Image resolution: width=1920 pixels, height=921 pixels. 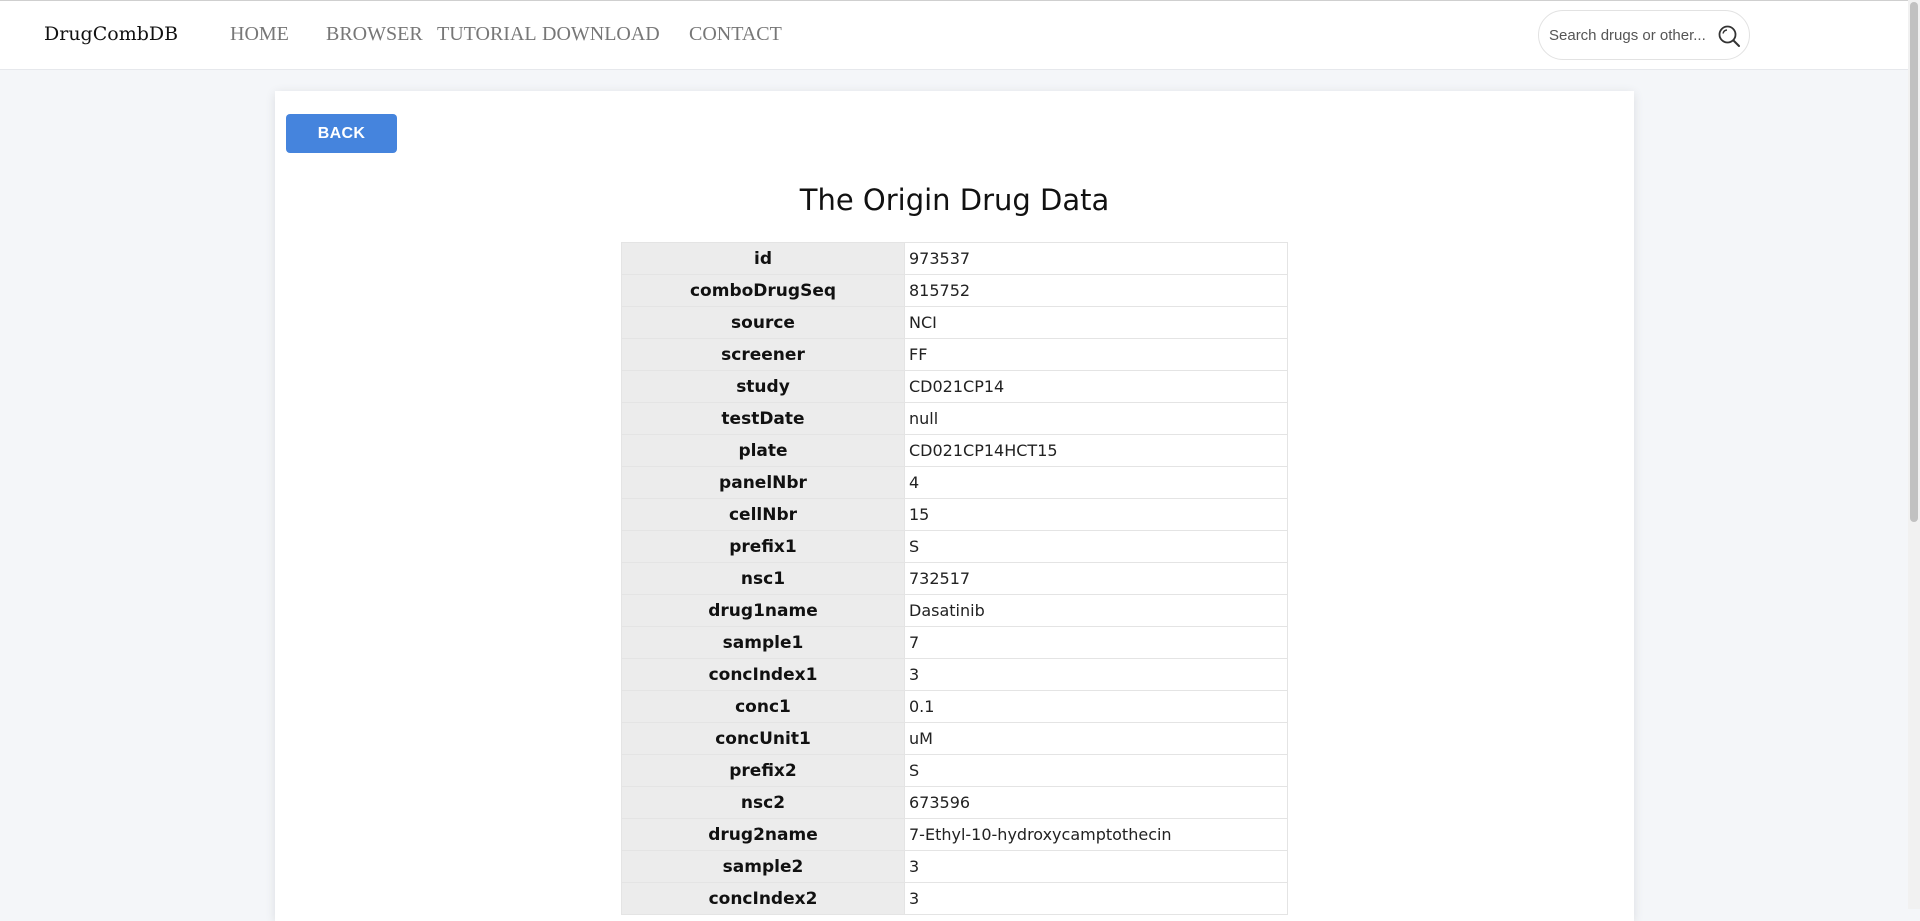 What do you see at coordinates (1096, 738) in the screenshot?
I see `field-value-cell: uM` at bounding box center [1096, 738].